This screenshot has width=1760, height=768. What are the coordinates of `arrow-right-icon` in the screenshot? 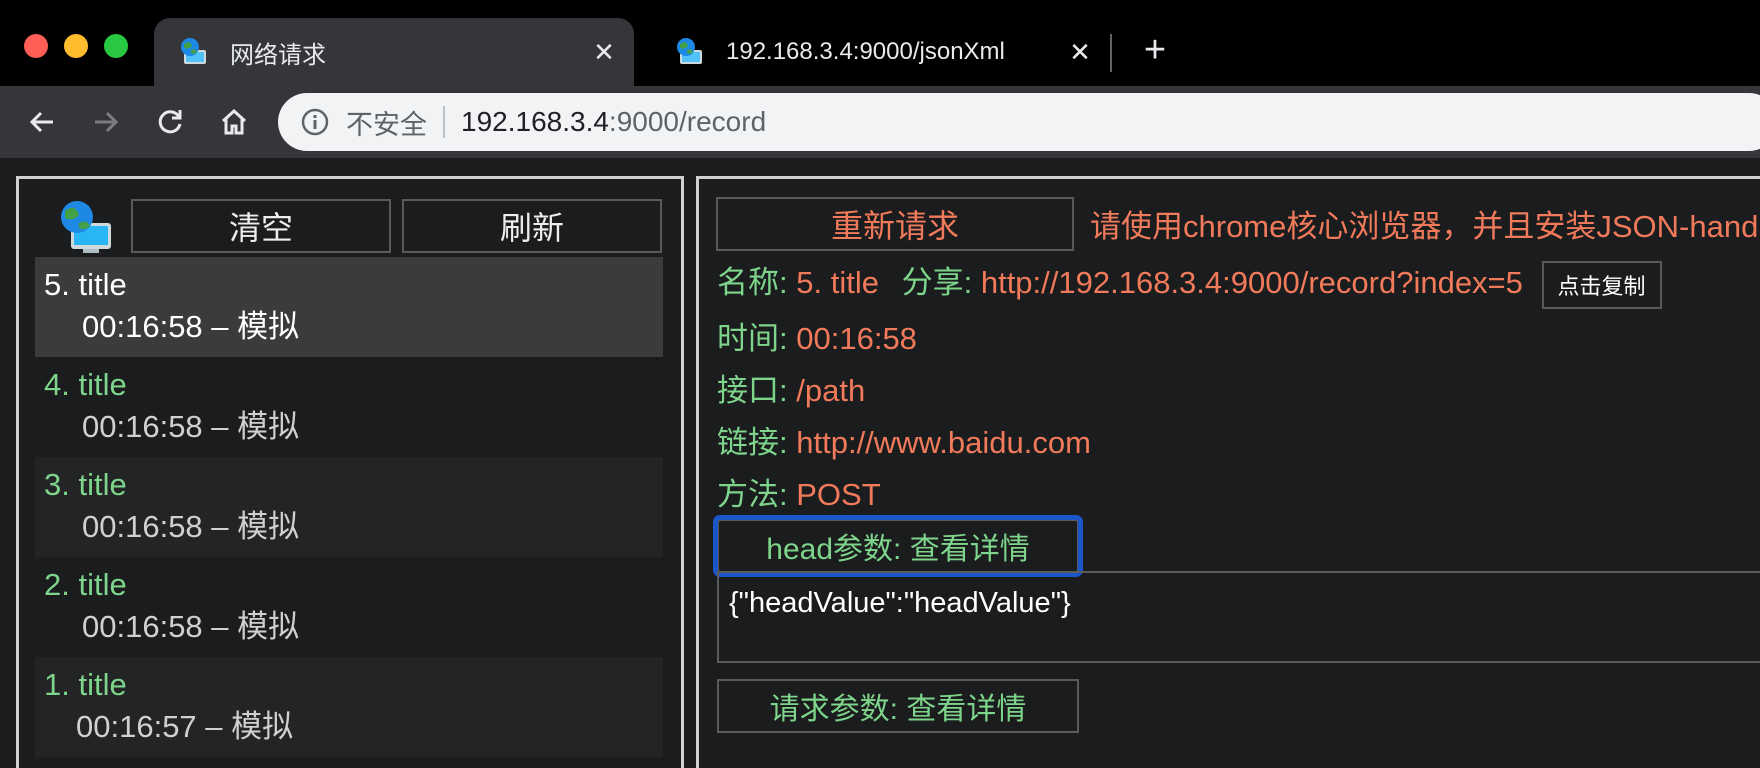 It's located at (107, 122).